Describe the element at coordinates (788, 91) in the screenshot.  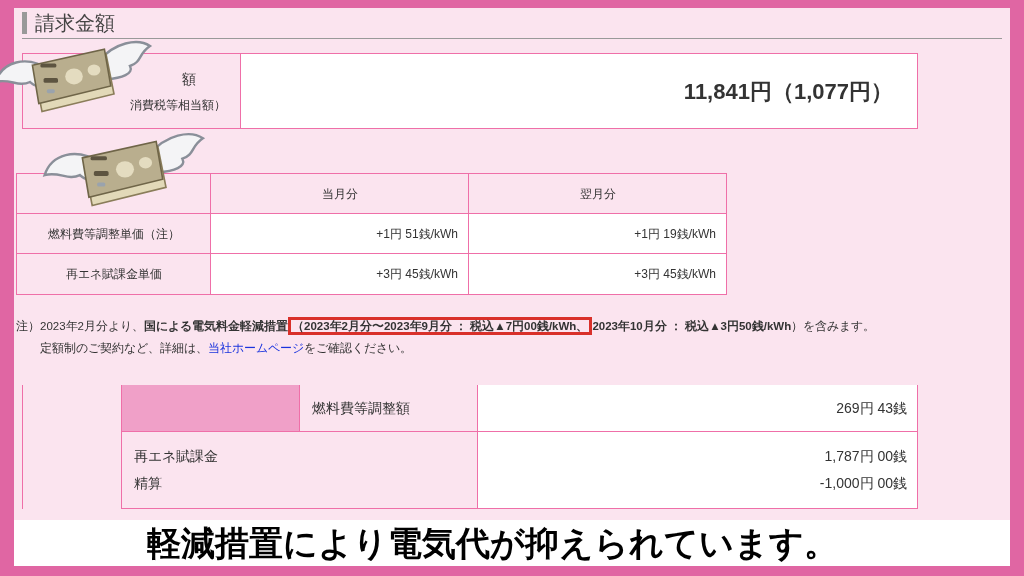
I see `amount-text: 11,841円（1,077円）` at that location.